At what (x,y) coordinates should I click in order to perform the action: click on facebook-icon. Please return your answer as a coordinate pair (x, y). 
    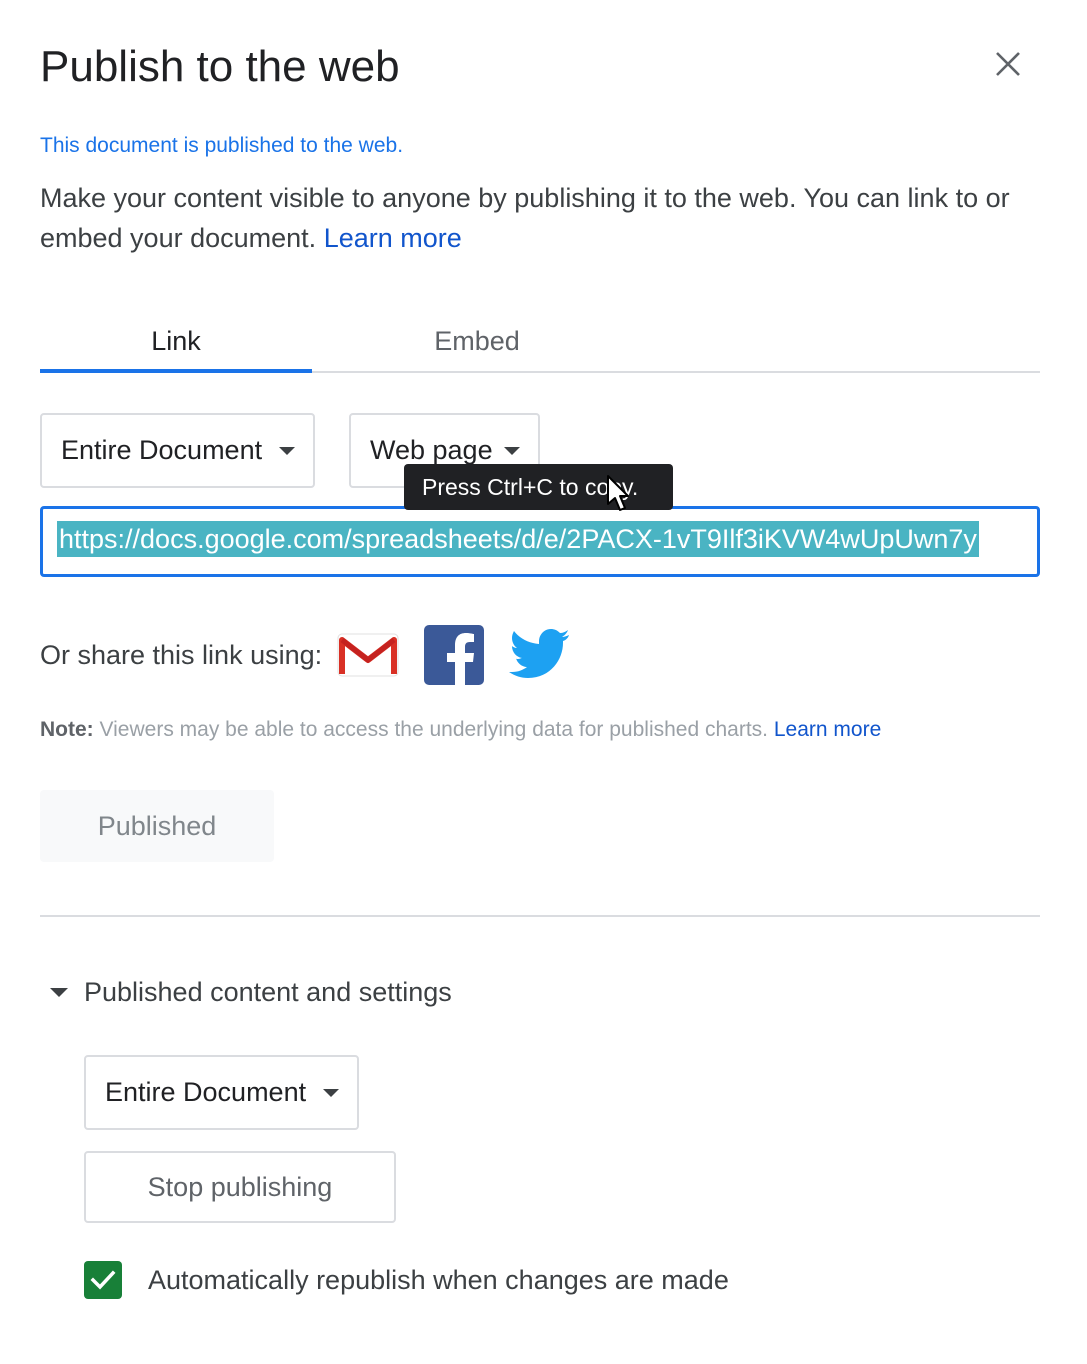
    Looking at the image, I should click on (454, 655).